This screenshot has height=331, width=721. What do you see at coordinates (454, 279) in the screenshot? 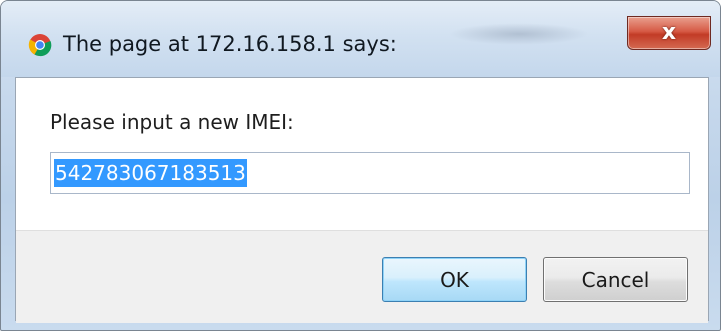
I see `ok-button: OK` at bounding box center [454, 279].